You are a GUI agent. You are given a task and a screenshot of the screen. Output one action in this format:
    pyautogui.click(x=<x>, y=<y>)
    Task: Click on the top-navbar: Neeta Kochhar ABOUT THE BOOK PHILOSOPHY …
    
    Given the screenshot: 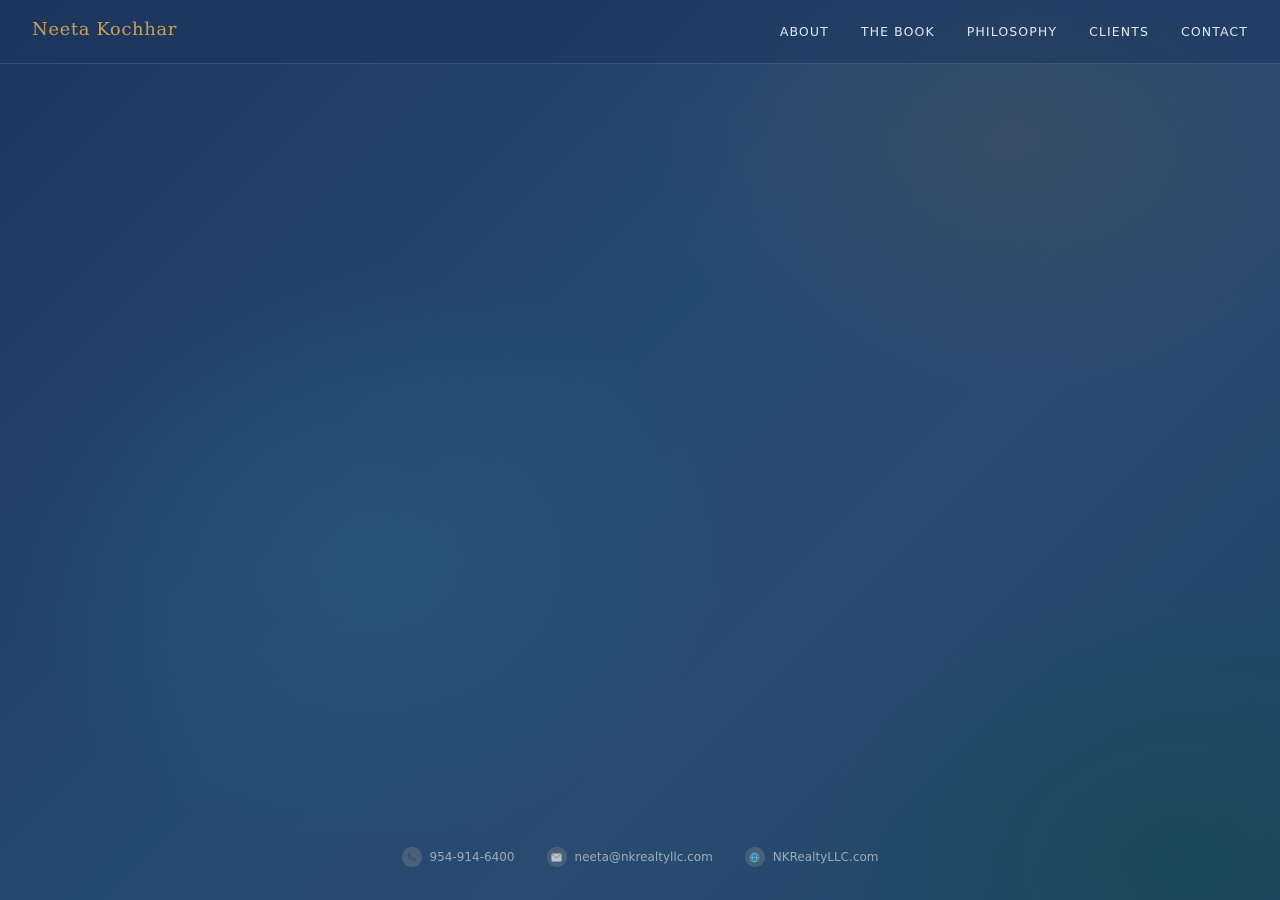 What is the action you would take?
    pyautogui.click(x=640, y=32)
    